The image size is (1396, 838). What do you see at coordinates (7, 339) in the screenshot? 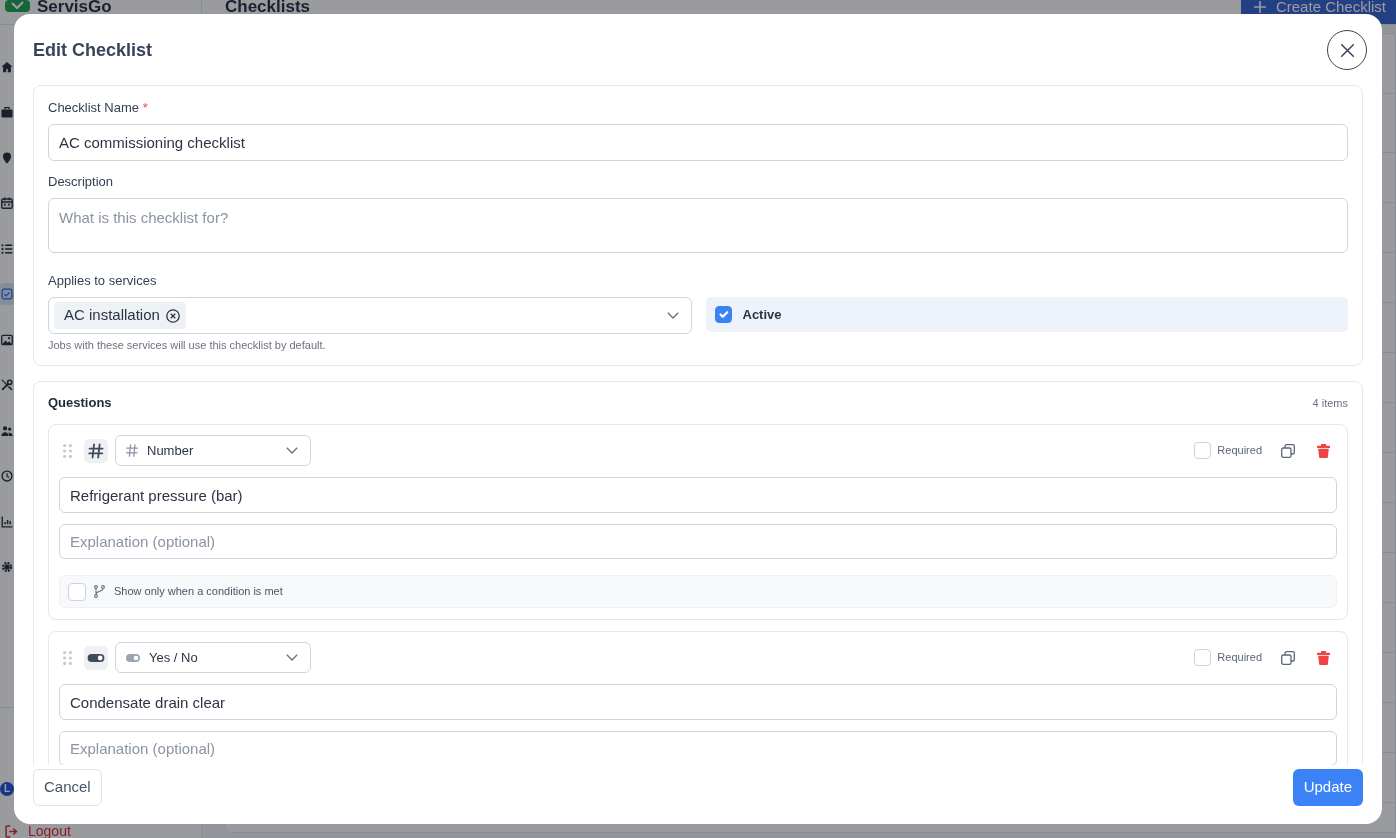
I see `image-icon` at bounding box center [7, 339].